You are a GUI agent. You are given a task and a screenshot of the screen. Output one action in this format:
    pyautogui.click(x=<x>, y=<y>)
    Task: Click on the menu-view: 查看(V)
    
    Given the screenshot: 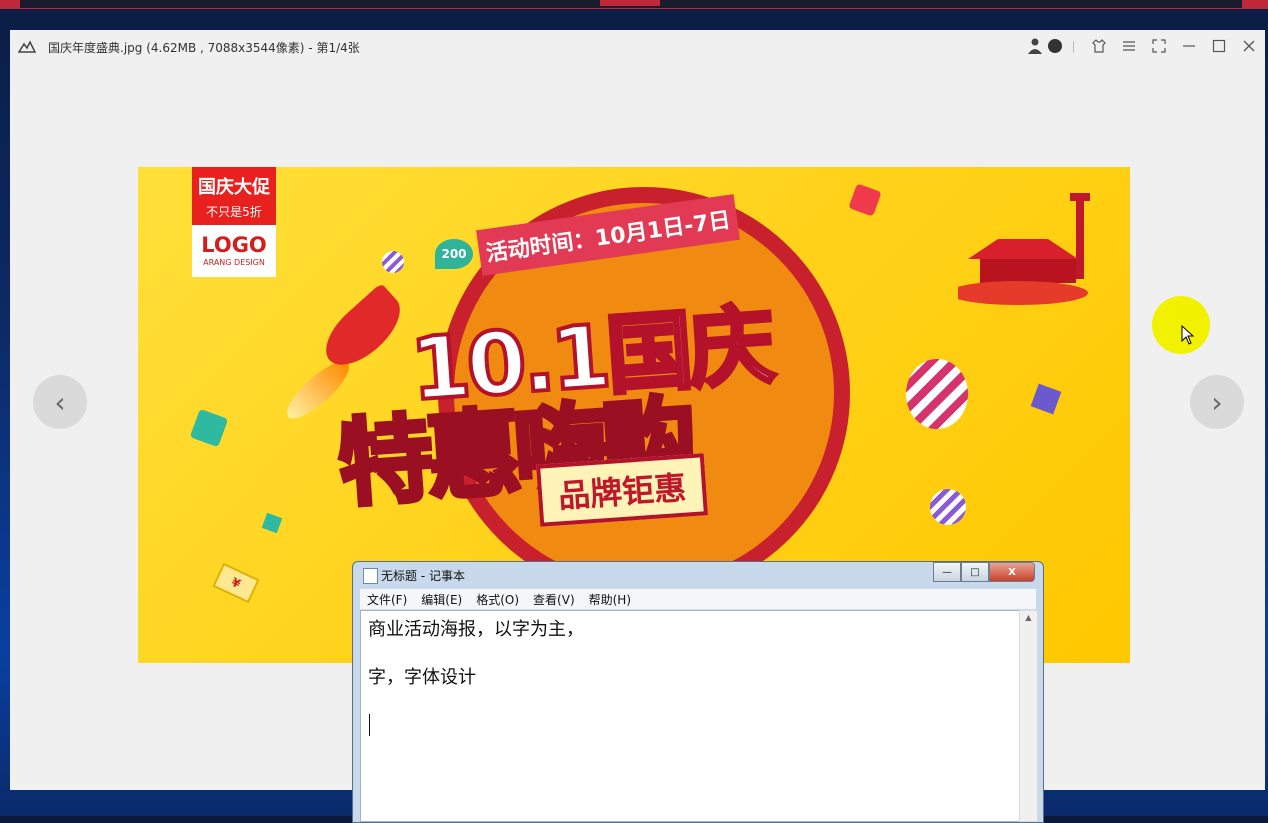 What is the action you would take?
    pyautogui.click(x=554, y=599)
    